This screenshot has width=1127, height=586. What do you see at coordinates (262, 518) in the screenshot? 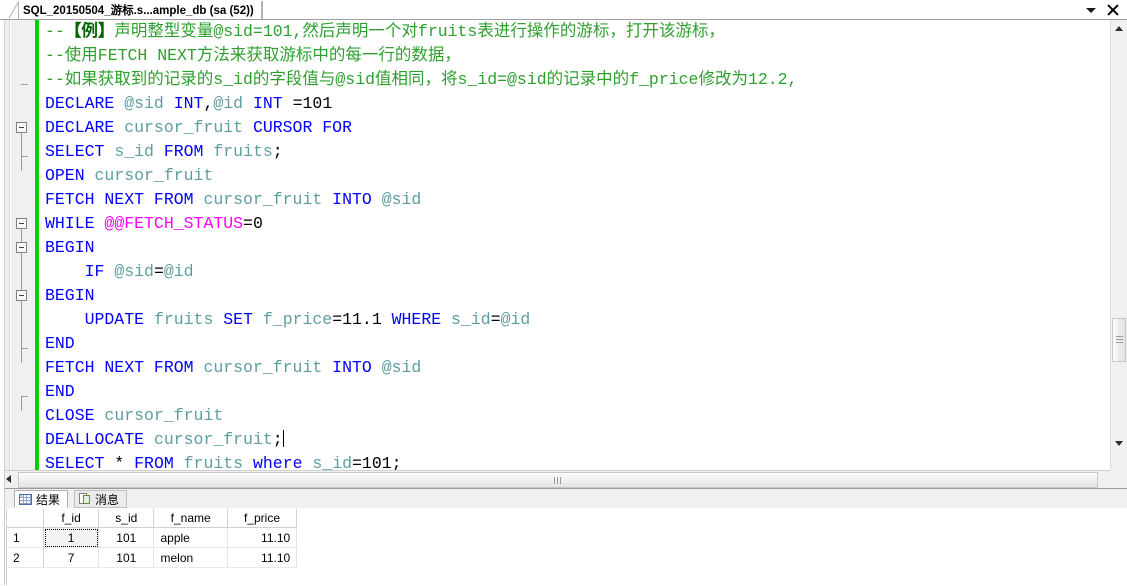
I see `column-header-f_price: f_price` at bounding box center [262, 518].